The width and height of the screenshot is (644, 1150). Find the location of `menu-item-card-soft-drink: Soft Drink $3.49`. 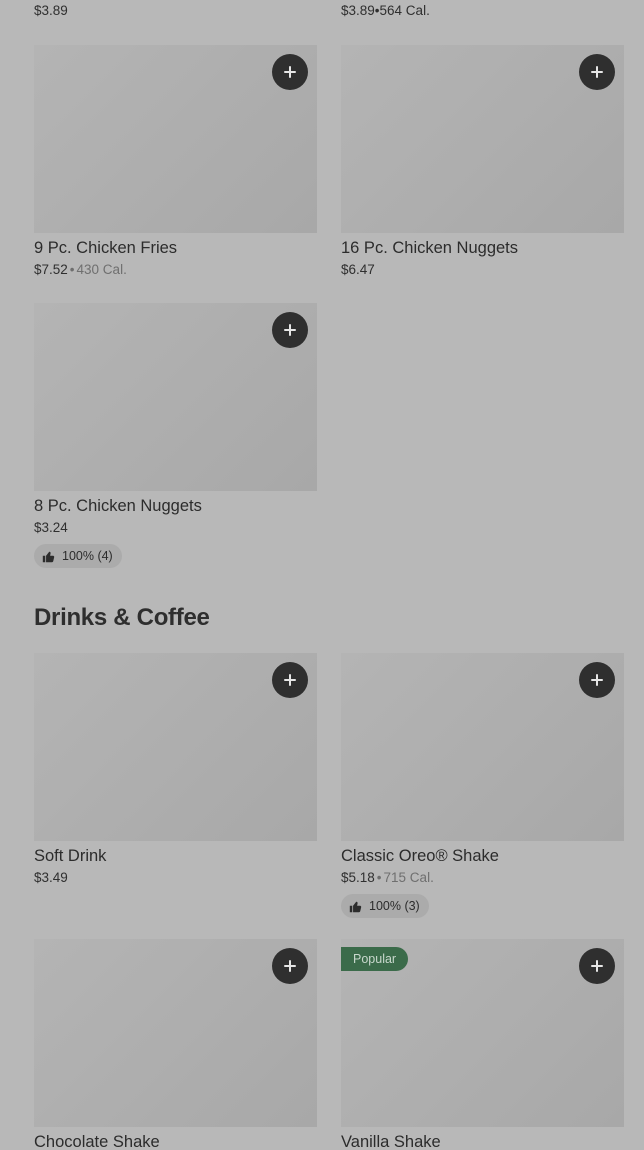

menu-item-card-soft-drink: Soft Drink $3.49 is located at coordinates (175, 769).